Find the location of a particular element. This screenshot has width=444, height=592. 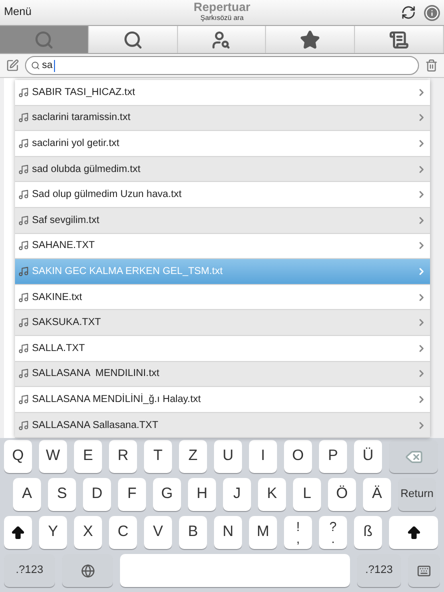

star-icon is located at coordinates (310, 40).